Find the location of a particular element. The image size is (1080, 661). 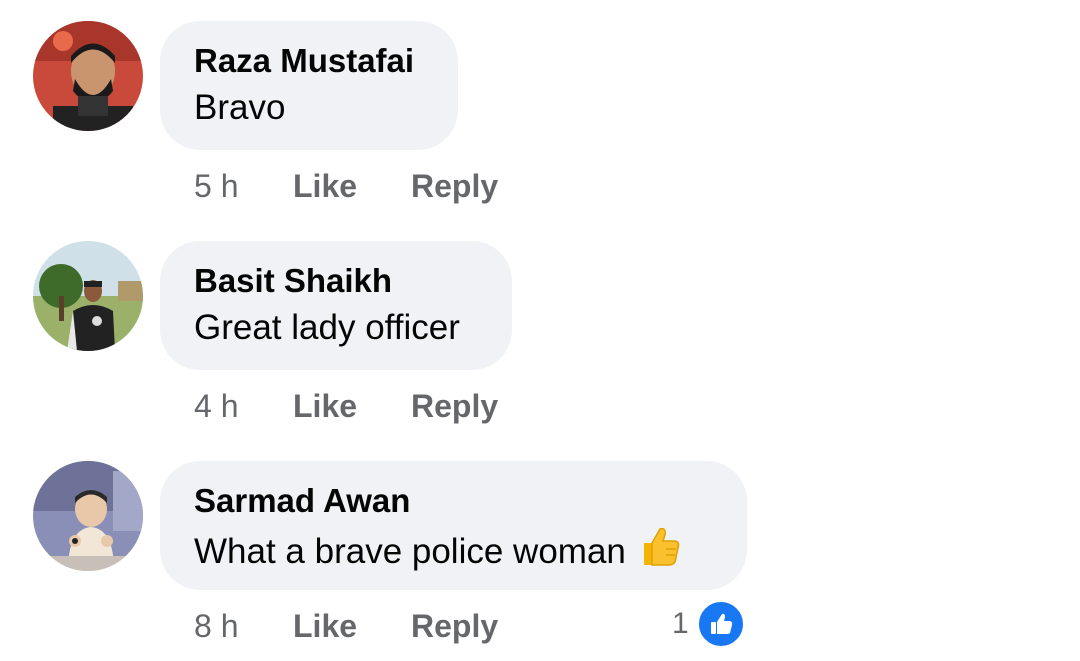

avatar-baby-icon is located at coordinates (88, 516).